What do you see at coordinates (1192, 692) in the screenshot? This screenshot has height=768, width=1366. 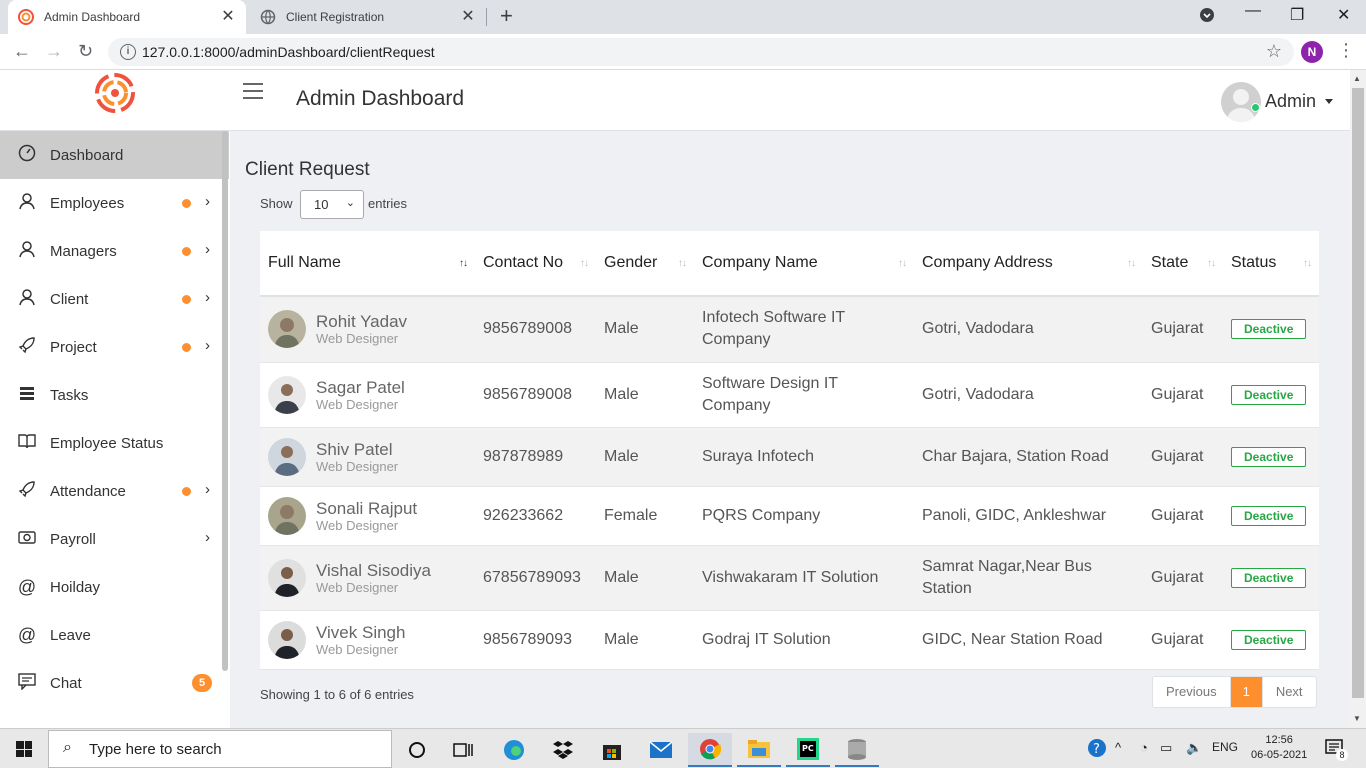 I see `previous-button: Previous` at bounding box center [1192, 692].